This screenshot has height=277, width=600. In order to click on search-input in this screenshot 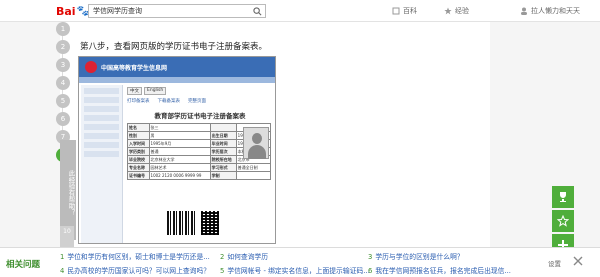, I will do `click(169, 11)`.